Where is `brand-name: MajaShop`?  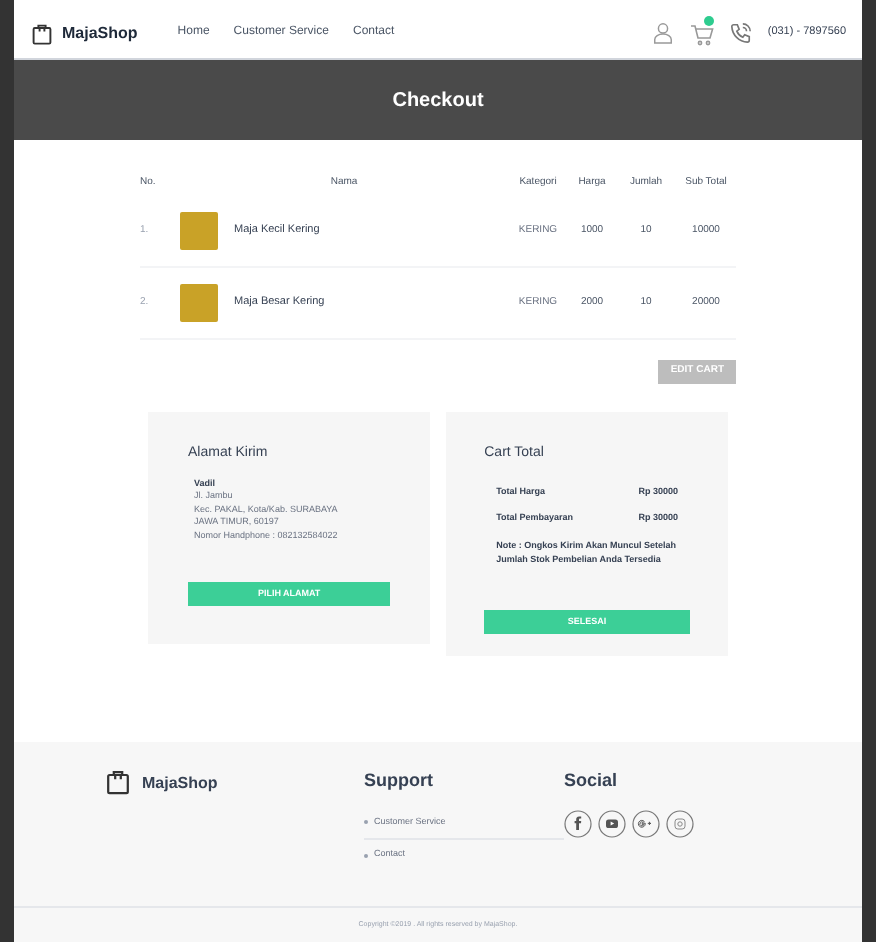
brand-name: MajaShop is located at coordinates (100, 33).